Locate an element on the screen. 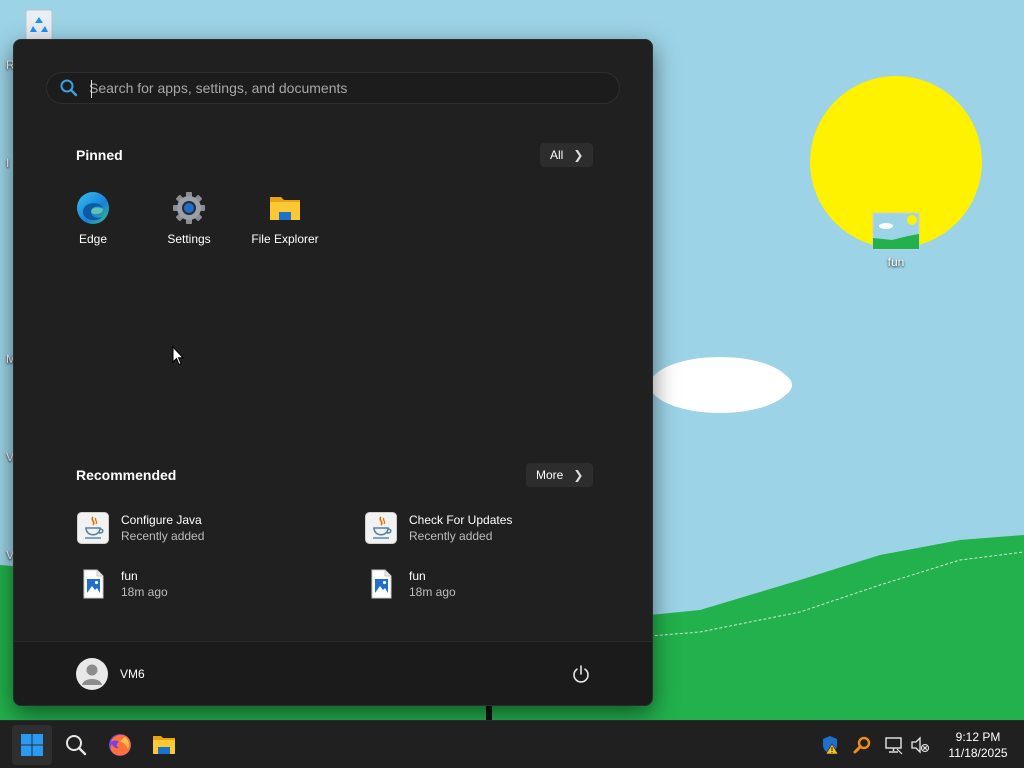 This screenshot has height=768, width=1024. pinned-app-file-explorer: File Explorer is located at coordinates (285, 218).